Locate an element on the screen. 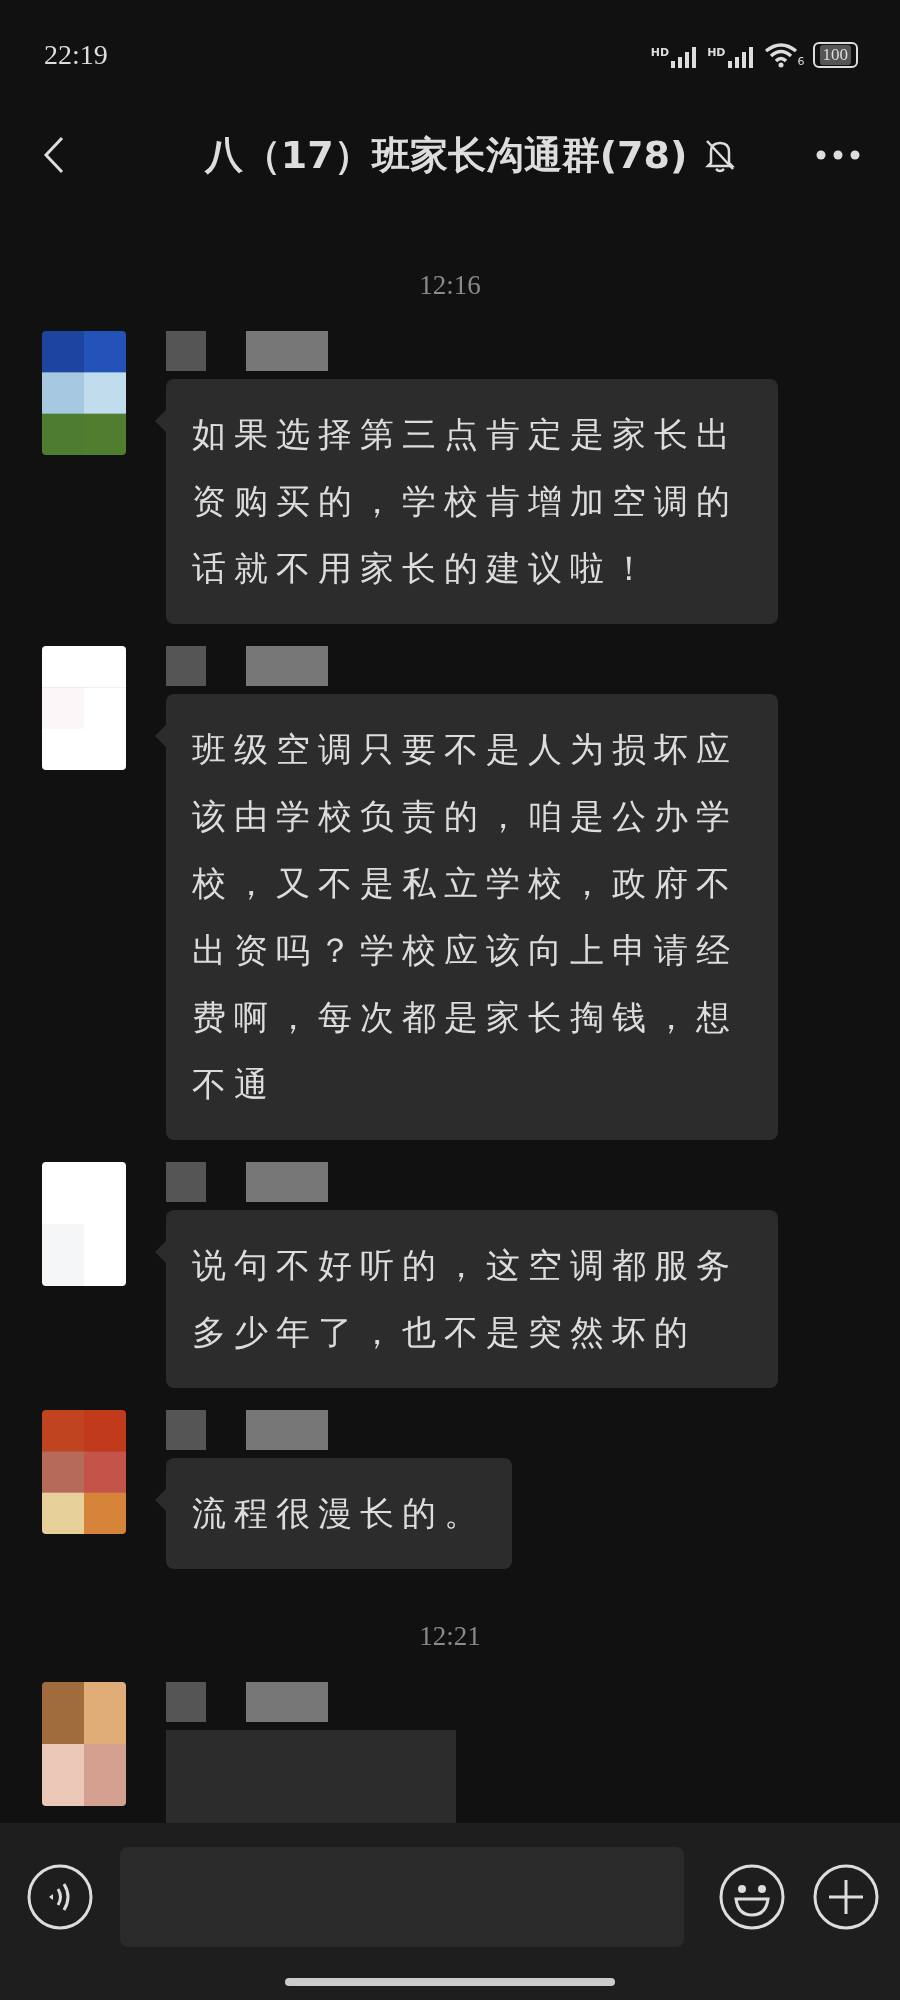 The height and width of the screenshot is (2000, 900). timestamp: 12:16 is located at coordinates (450, 285).